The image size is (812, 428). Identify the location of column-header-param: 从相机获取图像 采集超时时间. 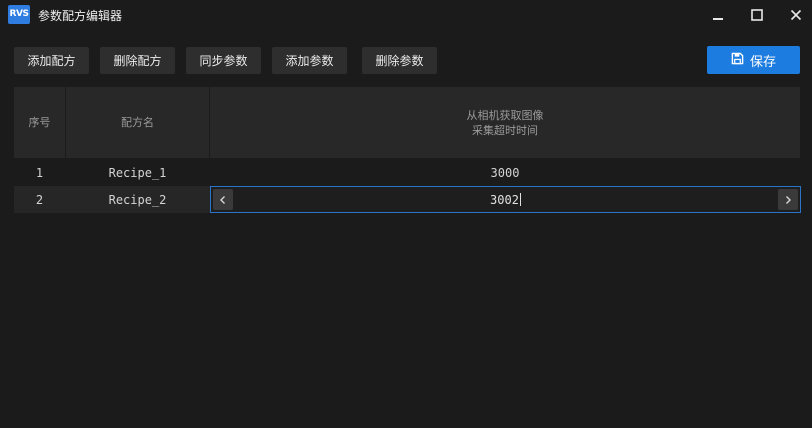
(505, 122).